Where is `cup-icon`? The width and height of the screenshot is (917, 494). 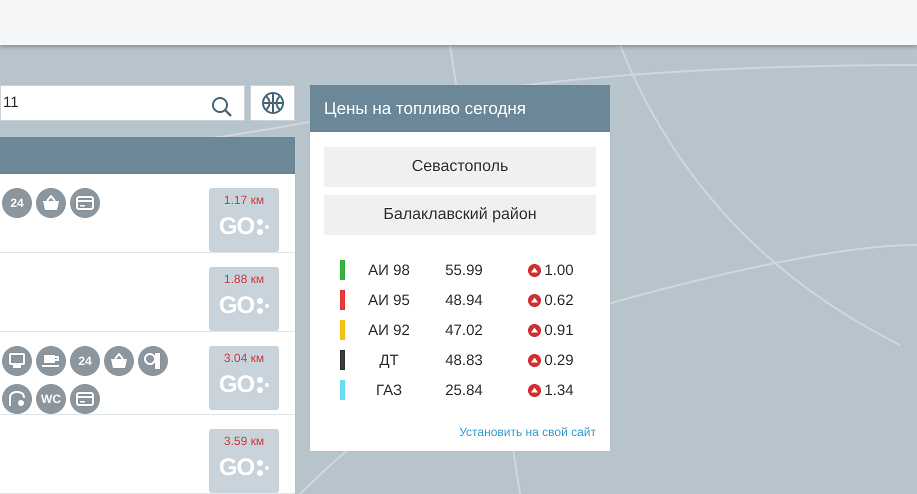
cup-icon is located at coordinates (51, 361).